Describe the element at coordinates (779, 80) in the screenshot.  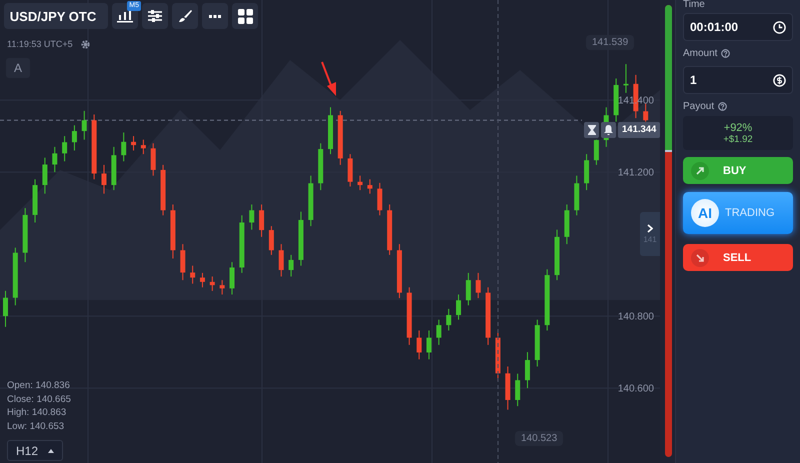
I see `dollar-icon` at that location.